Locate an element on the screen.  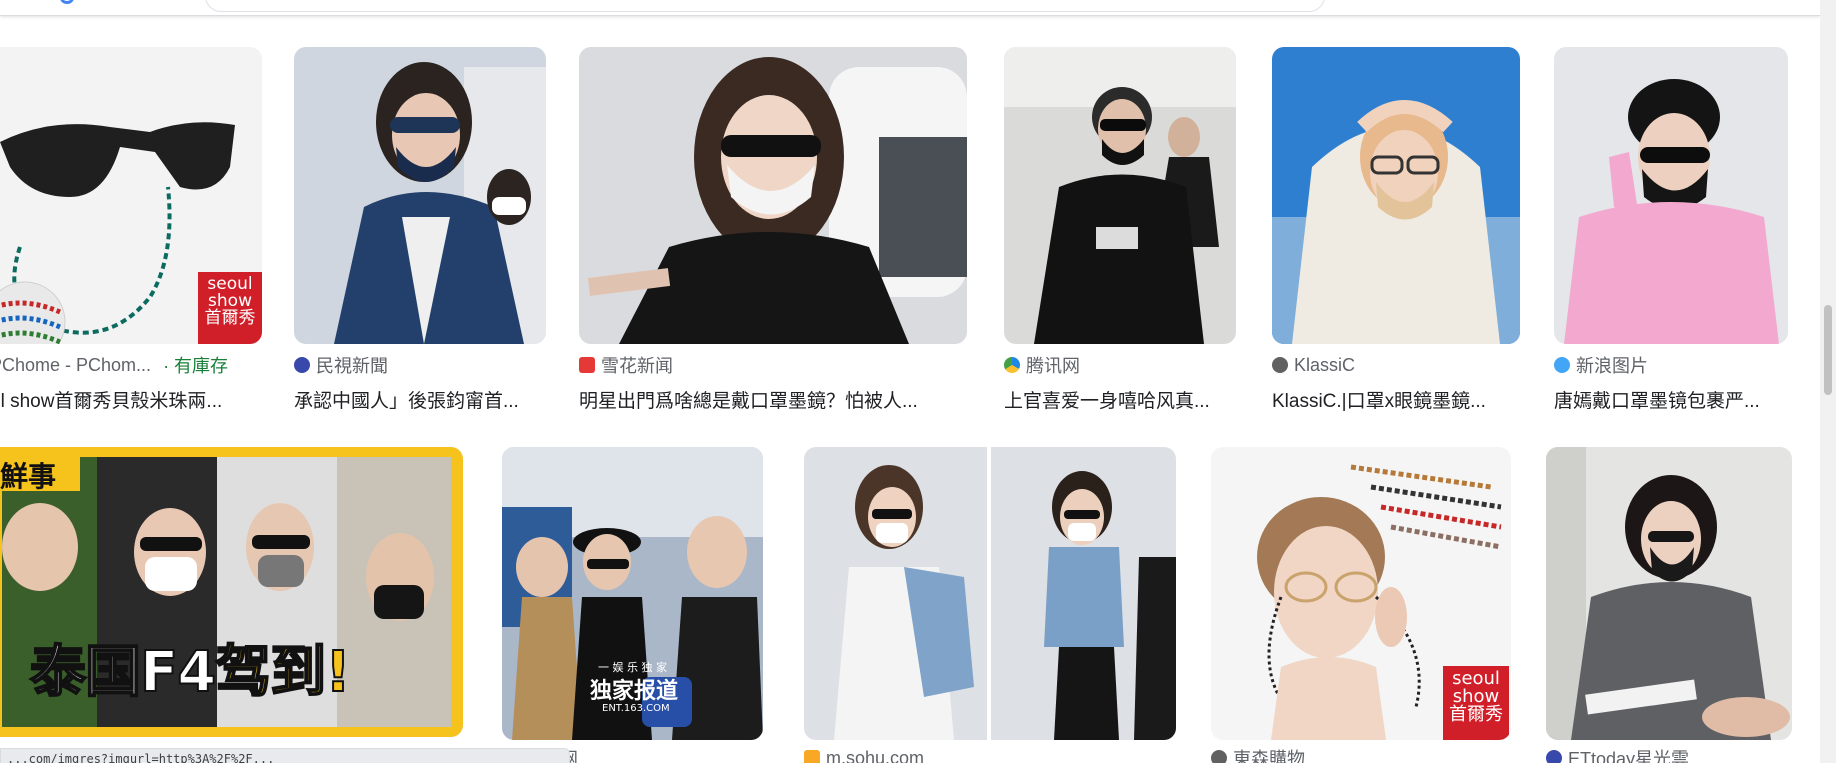
result-meta: m.sohu.com is located at coordinates (864, 755).